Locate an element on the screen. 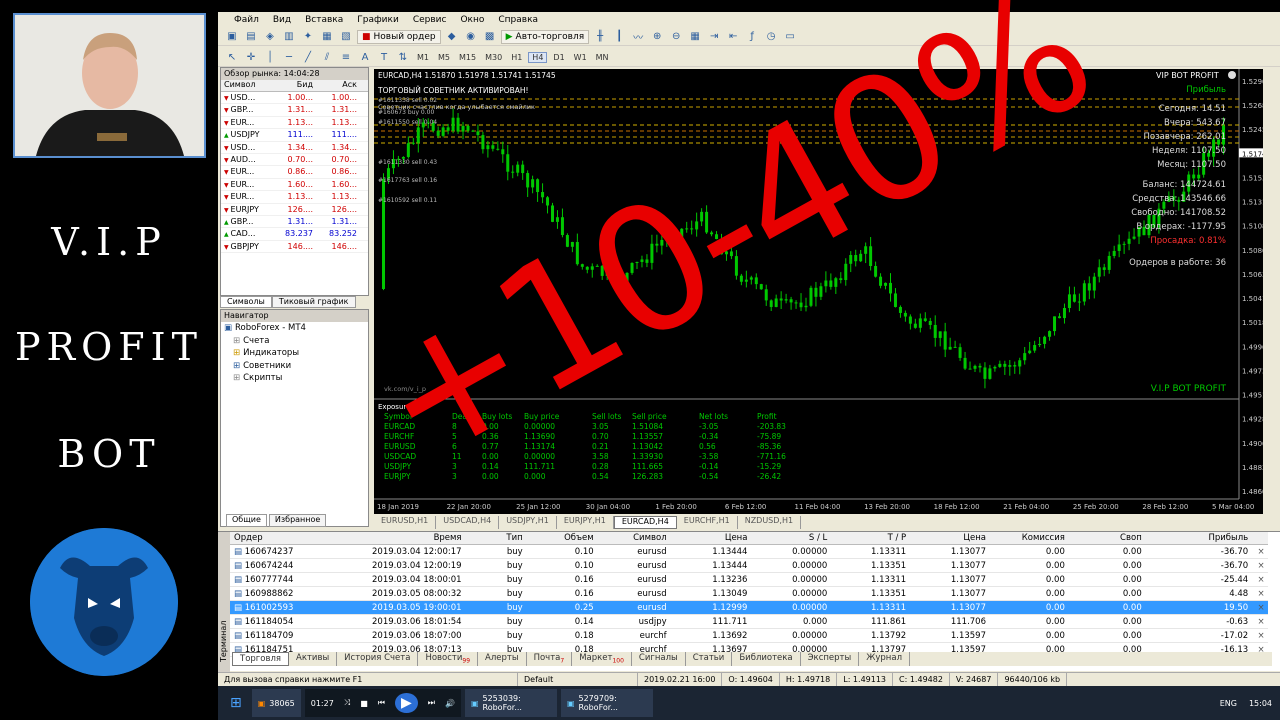 The image size is (1280, 720). fibonacci-icon: ≡ is located at coordinates (346, 58).